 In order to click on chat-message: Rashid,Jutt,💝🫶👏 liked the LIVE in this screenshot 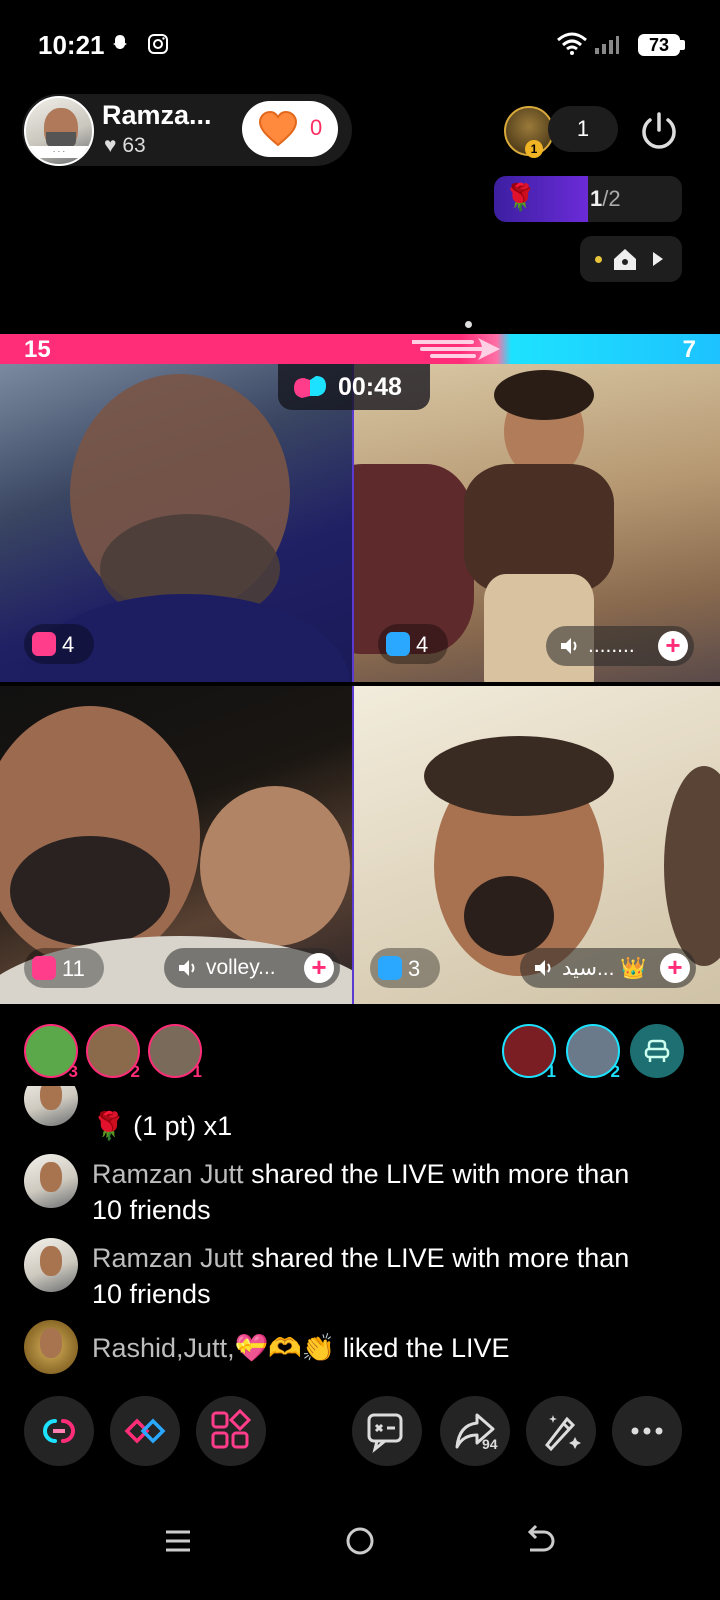, I will do `click(364, 1348)`.